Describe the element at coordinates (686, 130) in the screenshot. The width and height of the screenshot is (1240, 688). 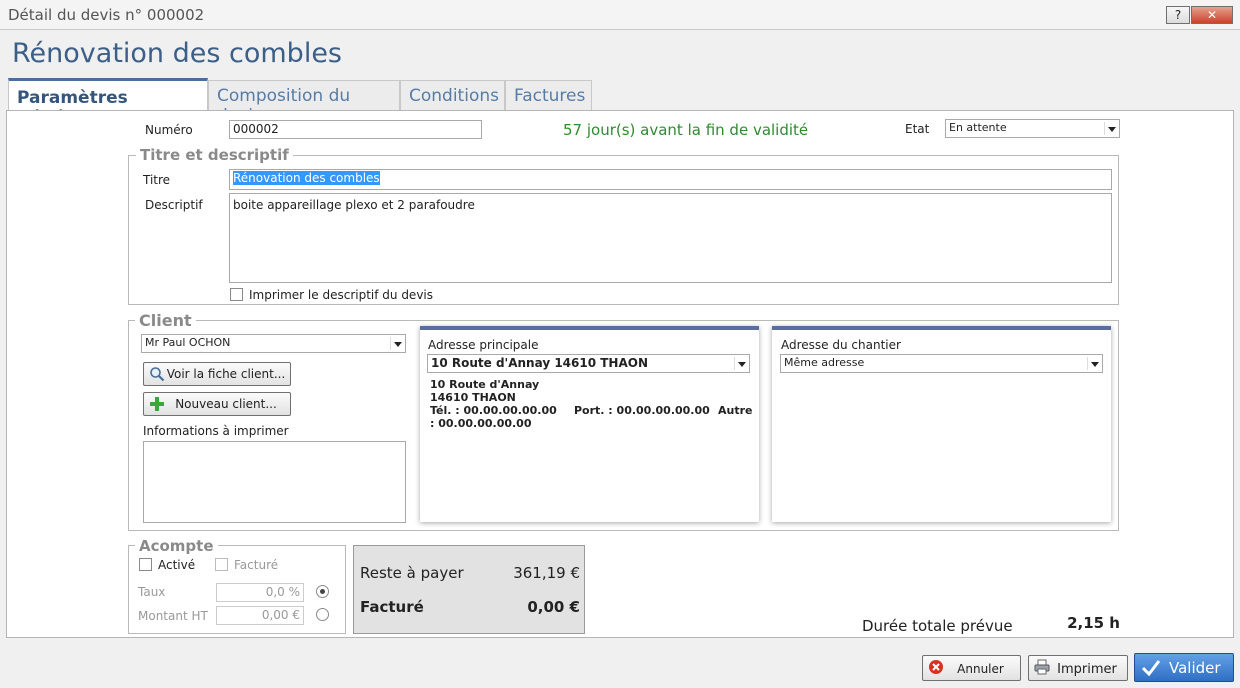
I see `validity-text: 57 jour(s) avant la fin de validité` at that location.